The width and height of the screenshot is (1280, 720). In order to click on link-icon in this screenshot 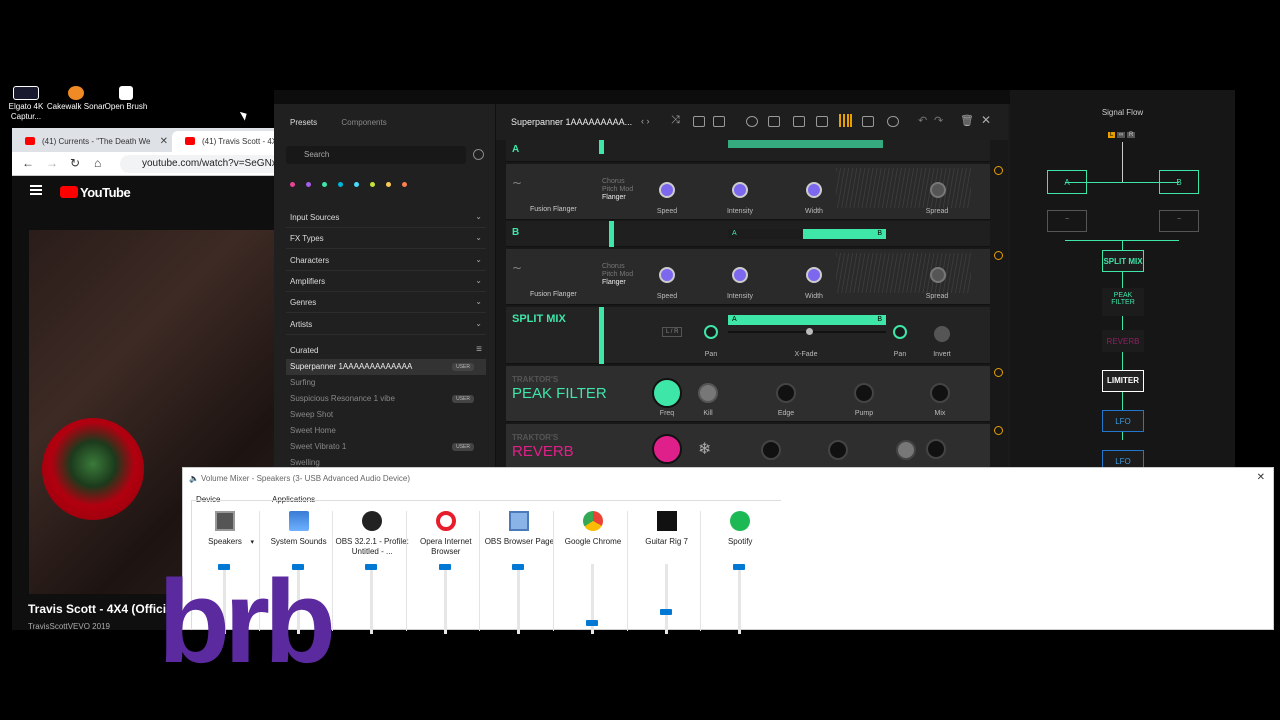, I will do `click(893, 121)`.